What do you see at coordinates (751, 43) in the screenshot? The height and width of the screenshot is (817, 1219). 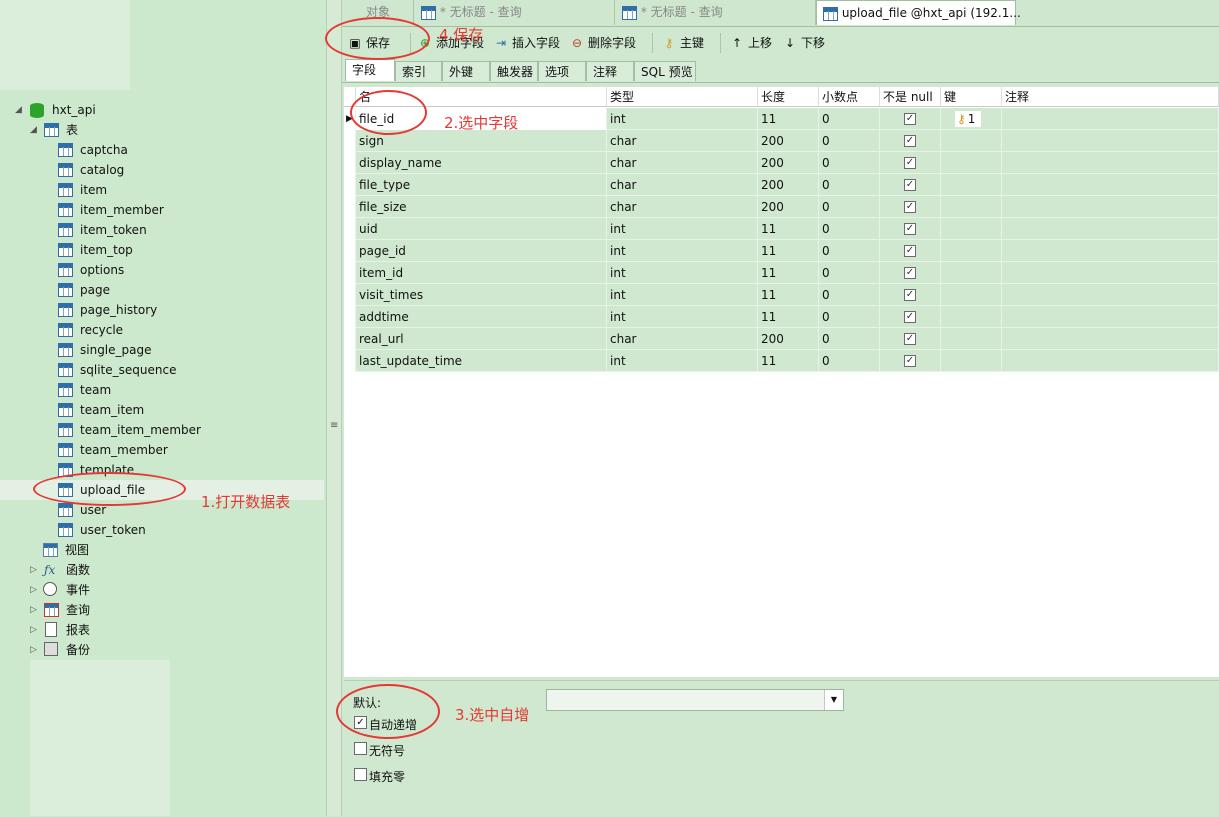 I see `move-up-button: ↑ 上移` at bounding box center [751, 43].